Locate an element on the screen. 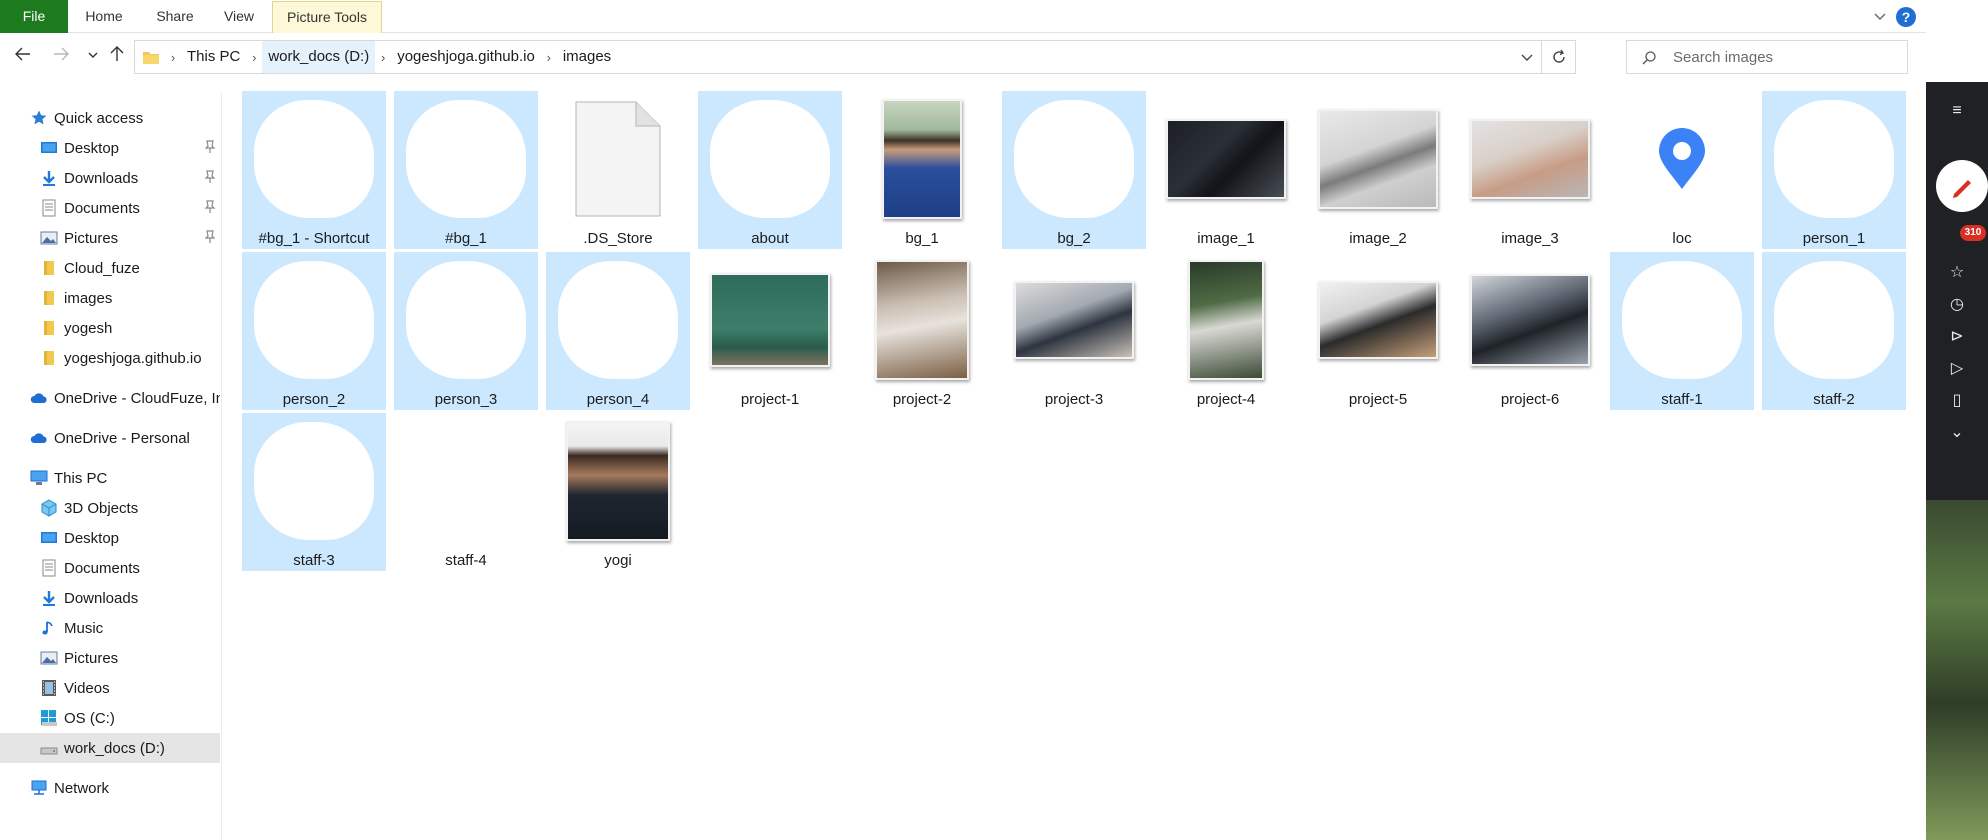 This screenshot has height=840, width=1988. file-item: loc is located at coordinates (1682, 170).